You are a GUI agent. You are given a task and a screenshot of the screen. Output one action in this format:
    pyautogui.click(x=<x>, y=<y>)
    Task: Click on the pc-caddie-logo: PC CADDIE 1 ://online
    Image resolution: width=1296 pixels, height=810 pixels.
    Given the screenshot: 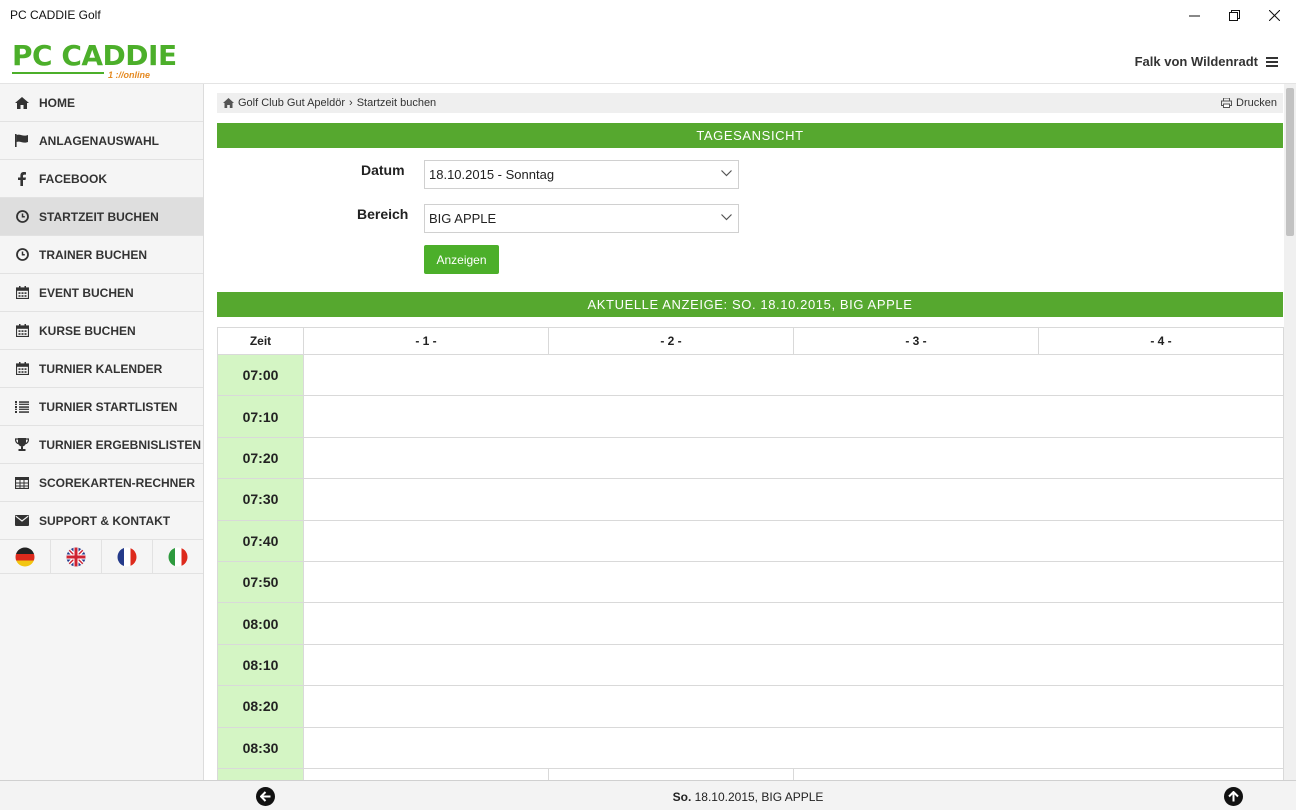 What is the action you would take?
    pyautogui.click(x=94, y=59)
    